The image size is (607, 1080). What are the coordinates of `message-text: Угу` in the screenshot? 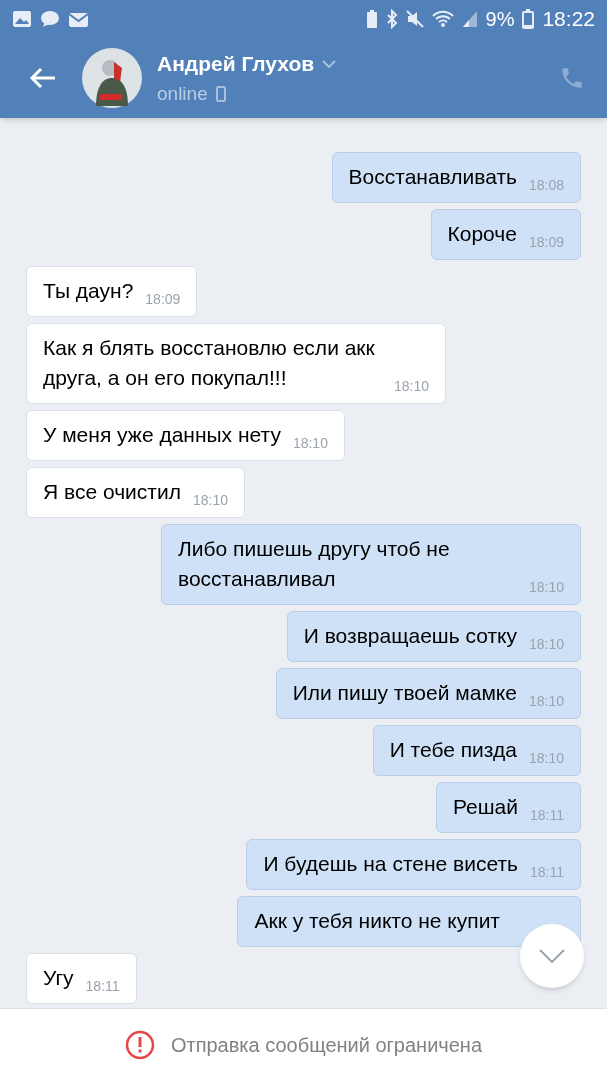 It's located at (58, 978).